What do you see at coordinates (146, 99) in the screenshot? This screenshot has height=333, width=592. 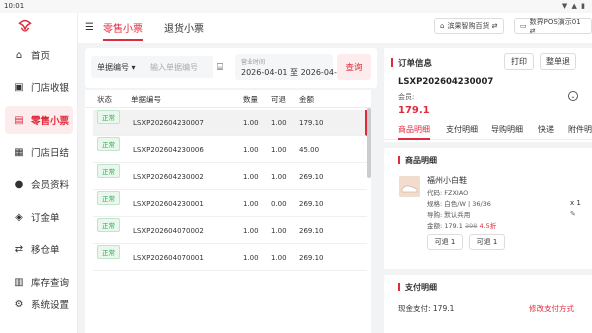 I see `col-order-no: 单据编号` at bounding box center [146, 99].